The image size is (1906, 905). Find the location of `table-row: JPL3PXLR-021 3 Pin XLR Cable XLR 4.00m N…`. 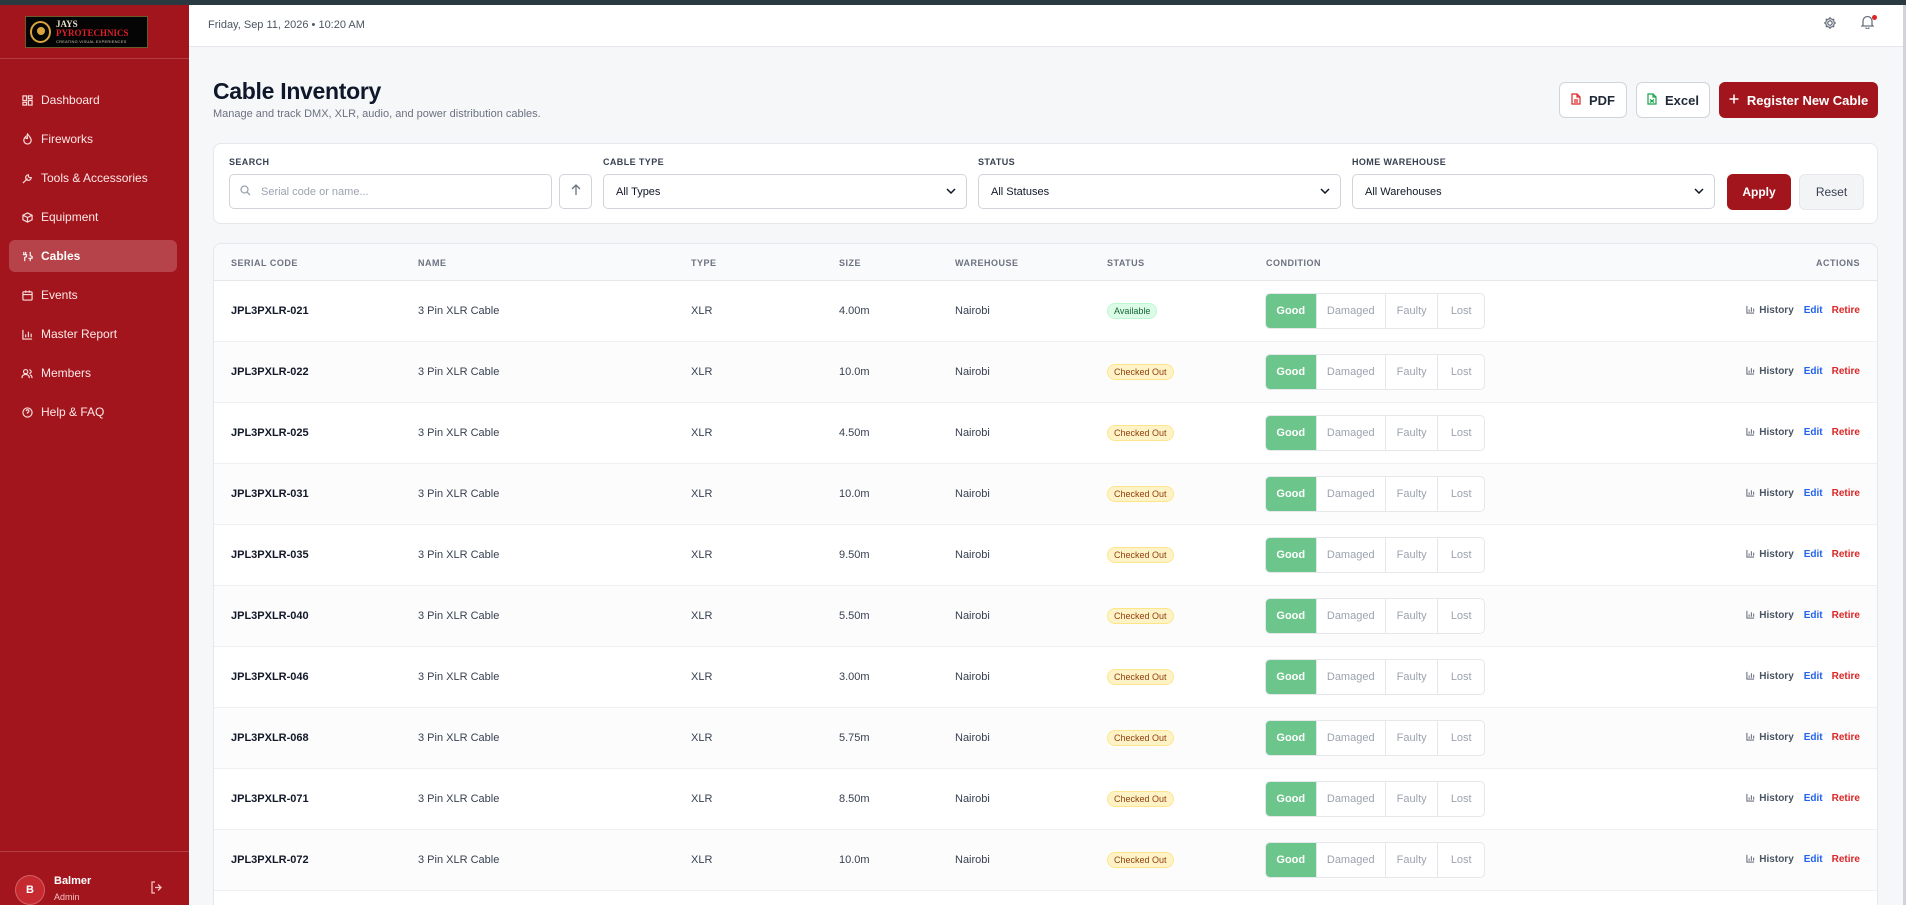

table-row: JPL3PXLR-021 3 Pin XLR Cable XLR 4.00m N… is located at coordinates (1045, 311).